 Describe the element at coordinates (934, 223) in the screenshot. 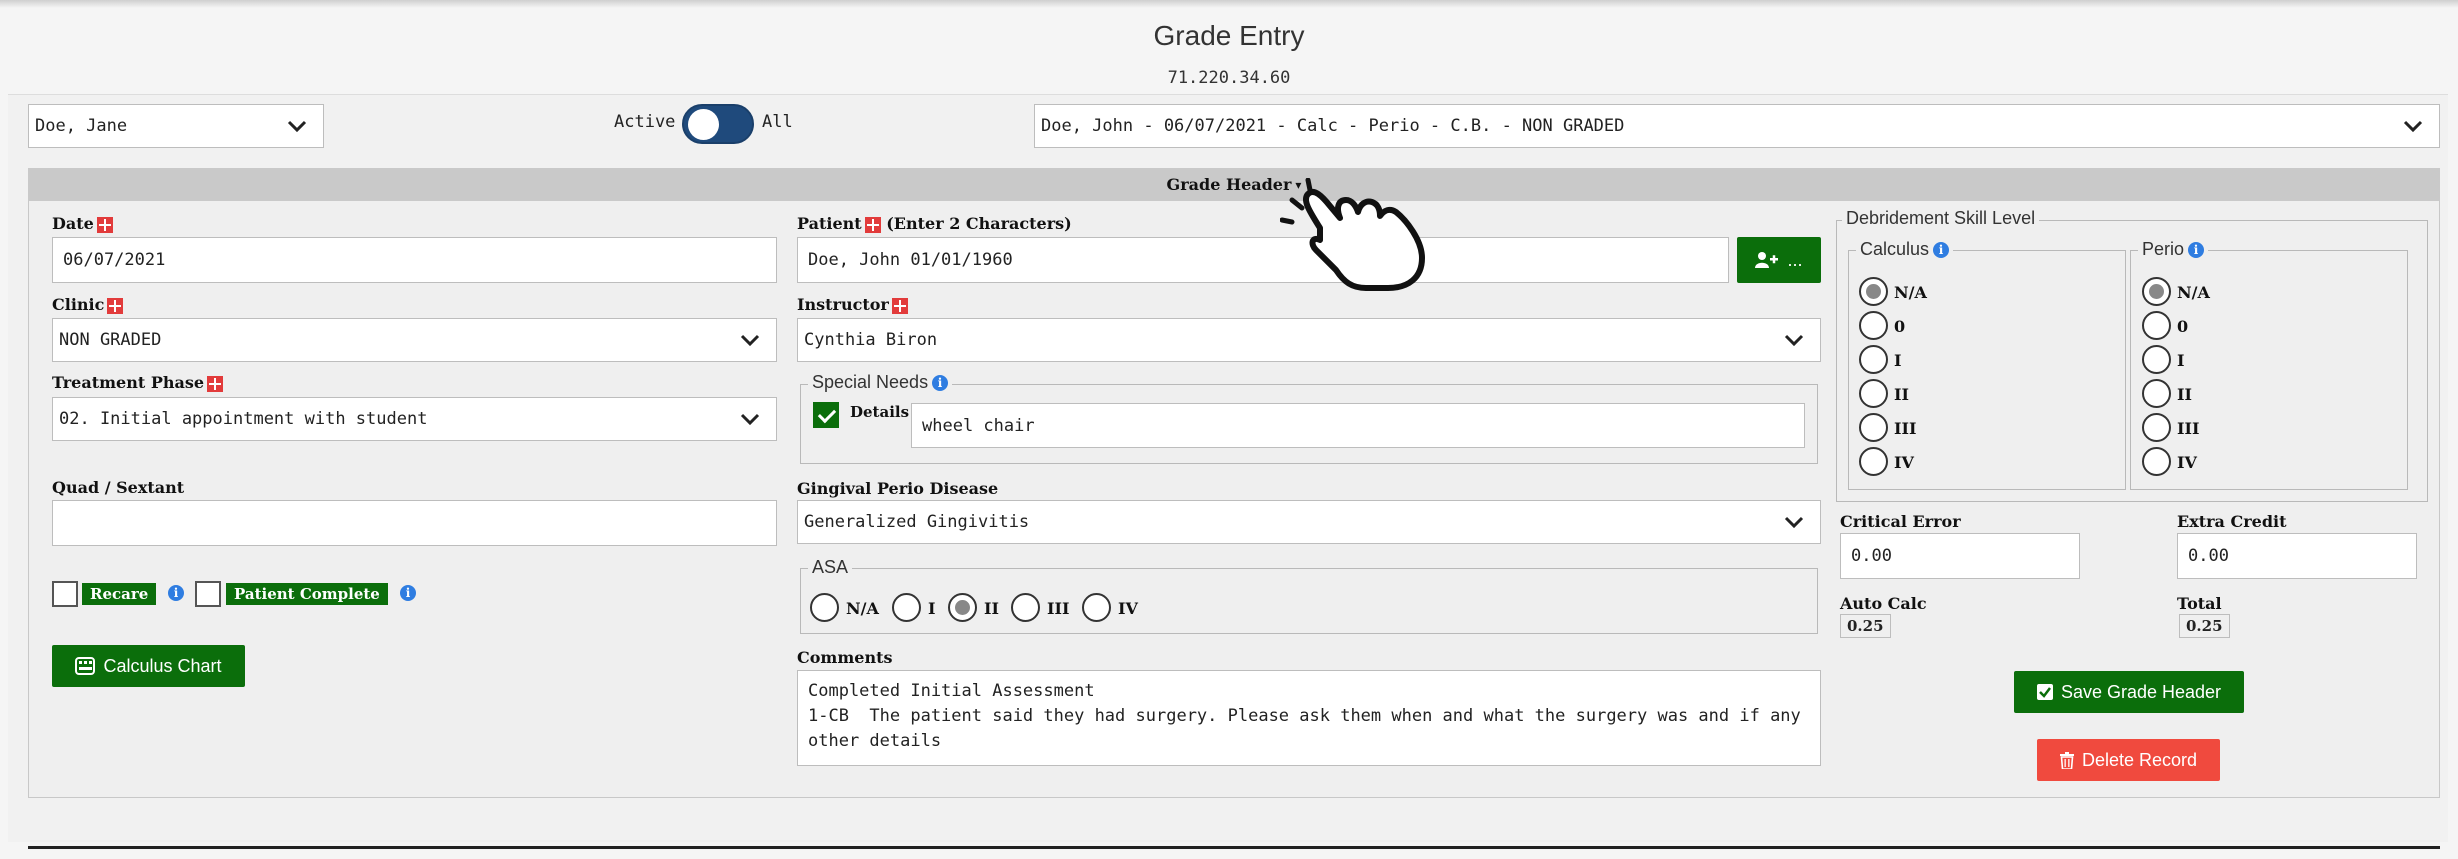

I see `patient-label: Patient (Enter 2 Characters)` at that location.